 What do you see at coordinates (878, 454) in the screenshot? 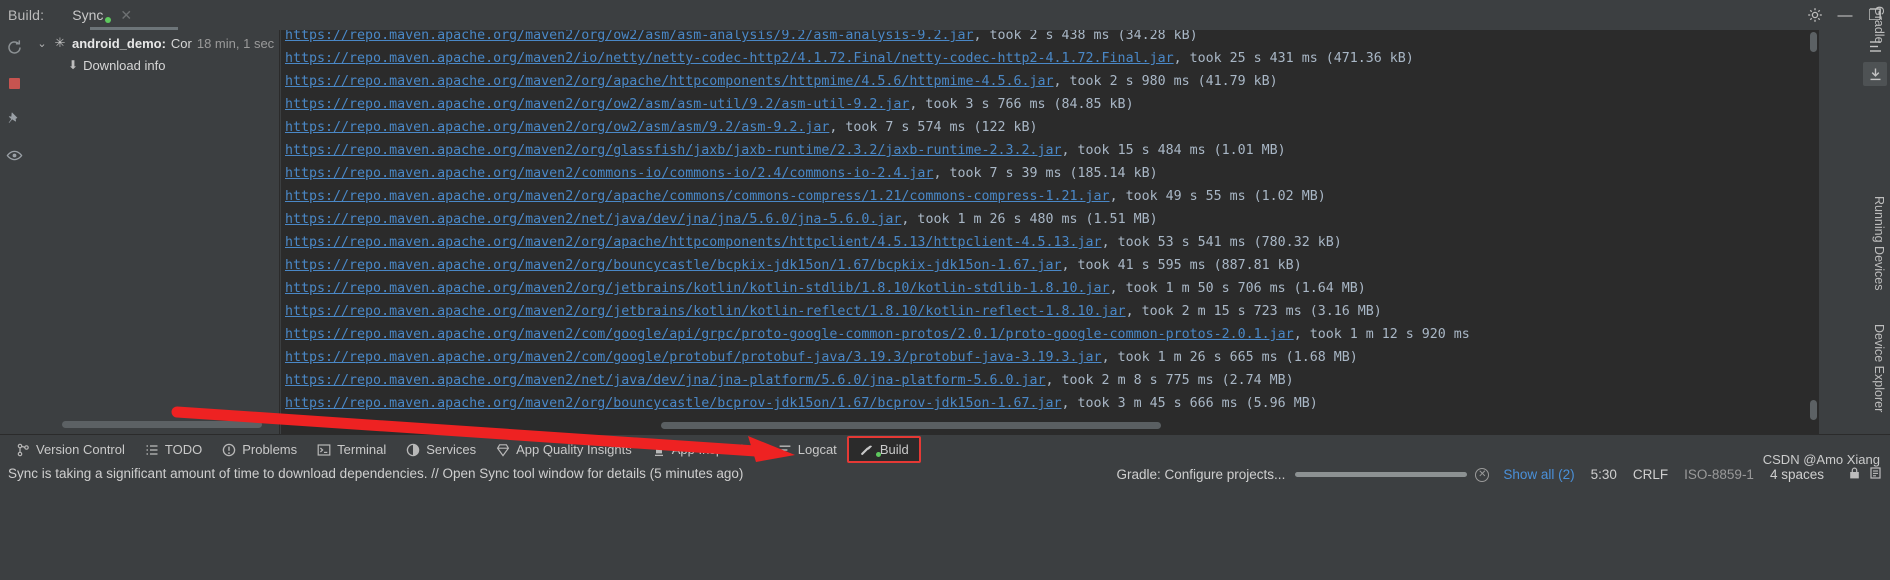
I see `build-status-dot` at bounding box center [878, 454].